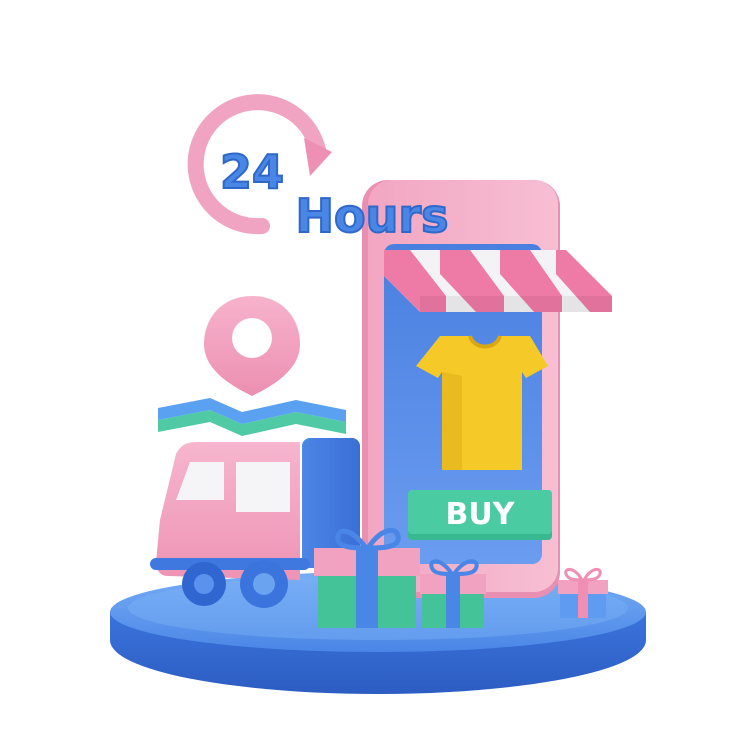  I want to click on buy-button: BUY, so click(480, 515).